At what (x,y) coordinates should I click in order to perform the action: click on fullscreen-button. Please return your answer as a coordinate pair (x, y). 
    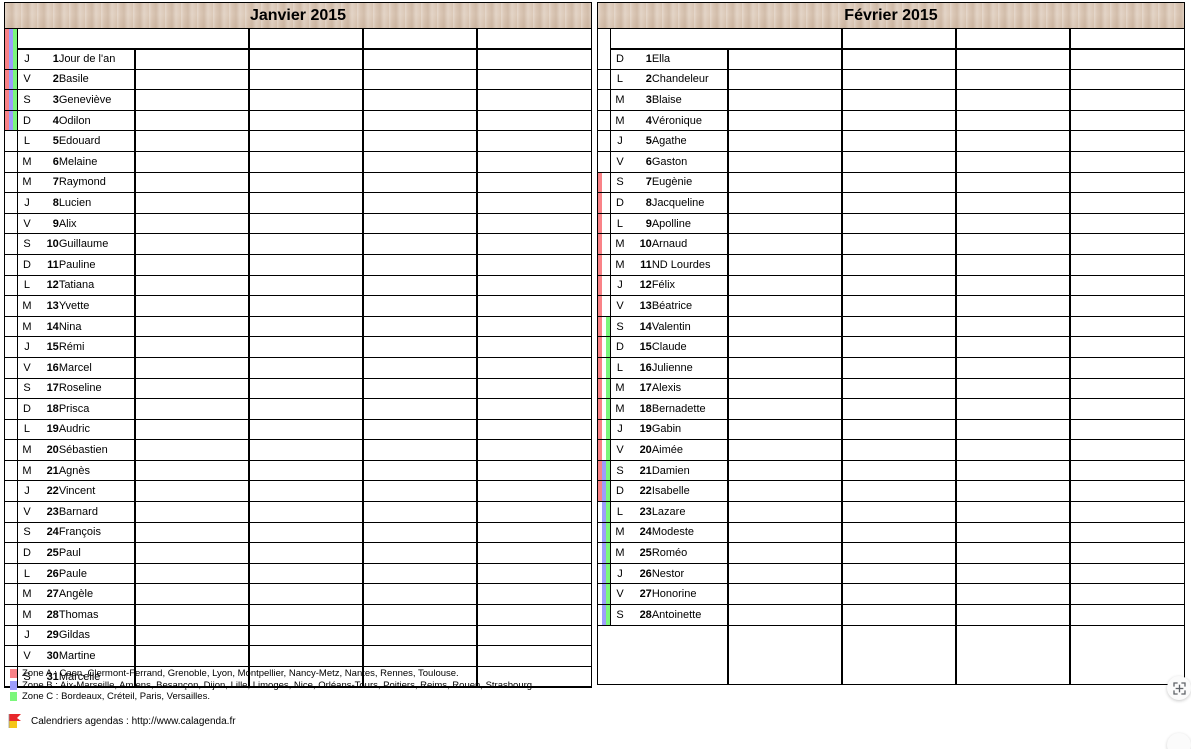
    Looking at the image, I should click on (1179, 688).